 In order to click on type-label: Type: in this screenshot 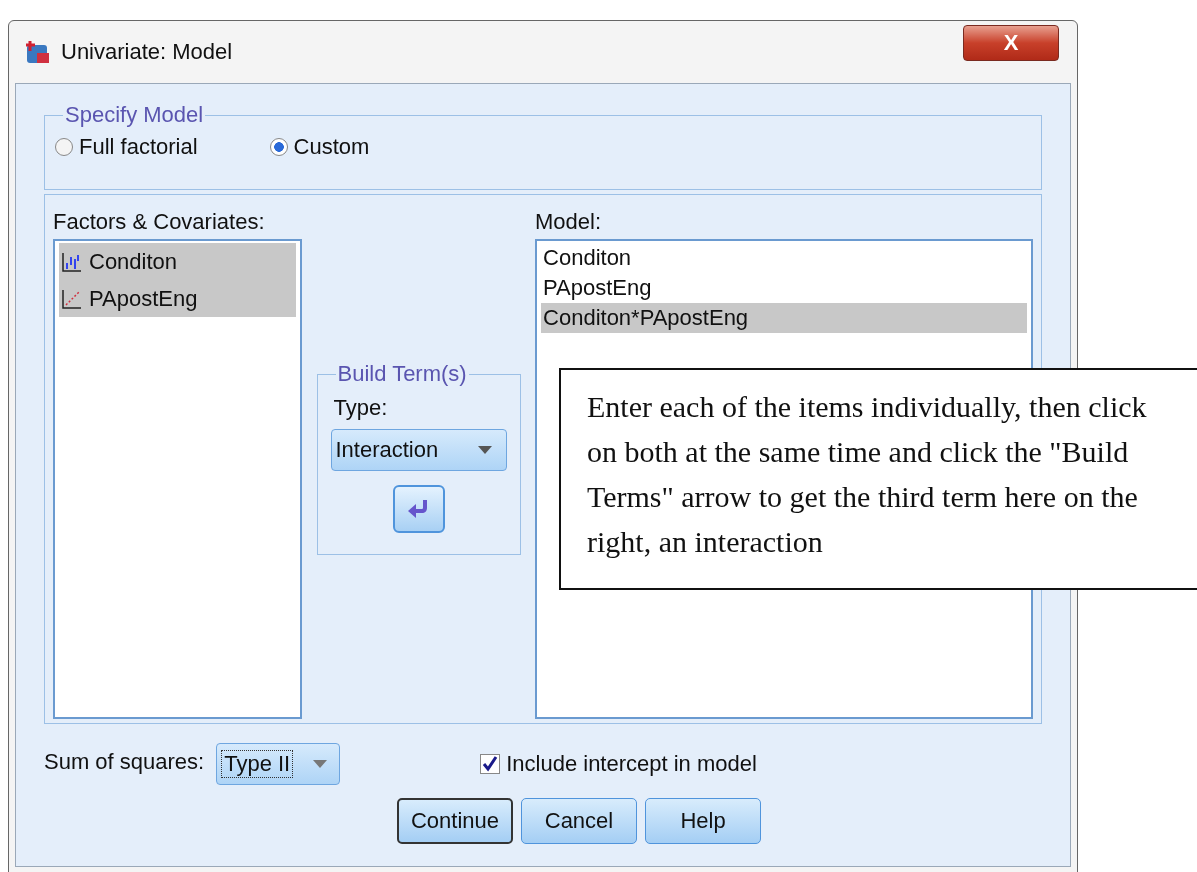, I will do `click(360, 408)`.